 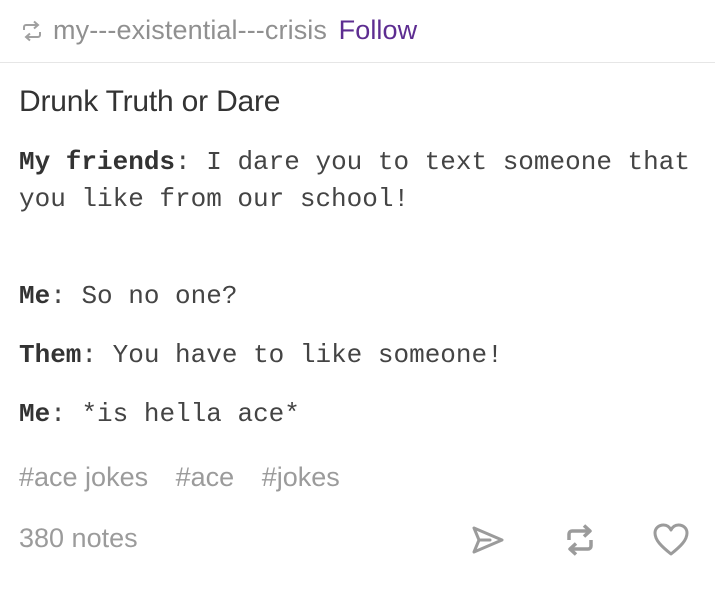 What do you see at coordinates (671, 540) in the screenshot?
I see `heart-icon` at bounding box center [671, 540].